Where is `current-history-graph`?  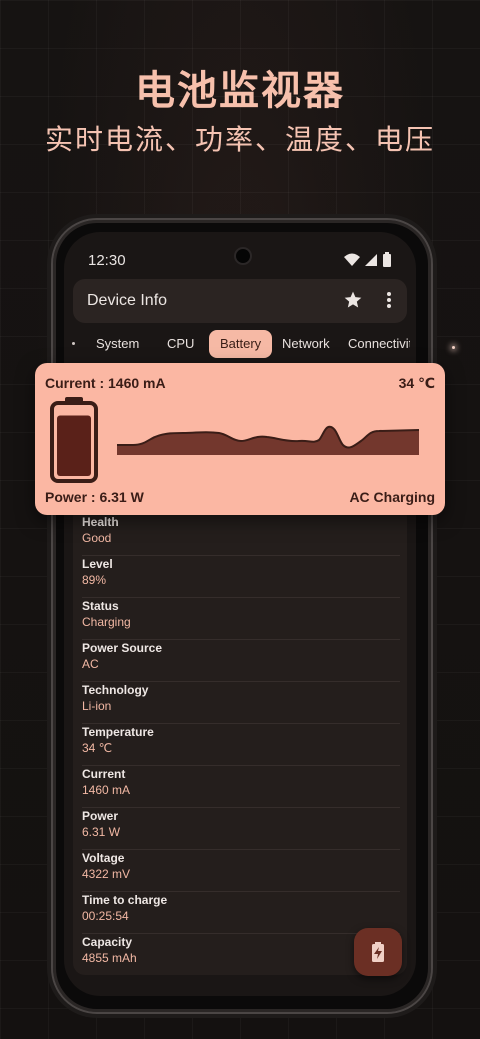
current-history-graph is located at coordinates (268, 440).